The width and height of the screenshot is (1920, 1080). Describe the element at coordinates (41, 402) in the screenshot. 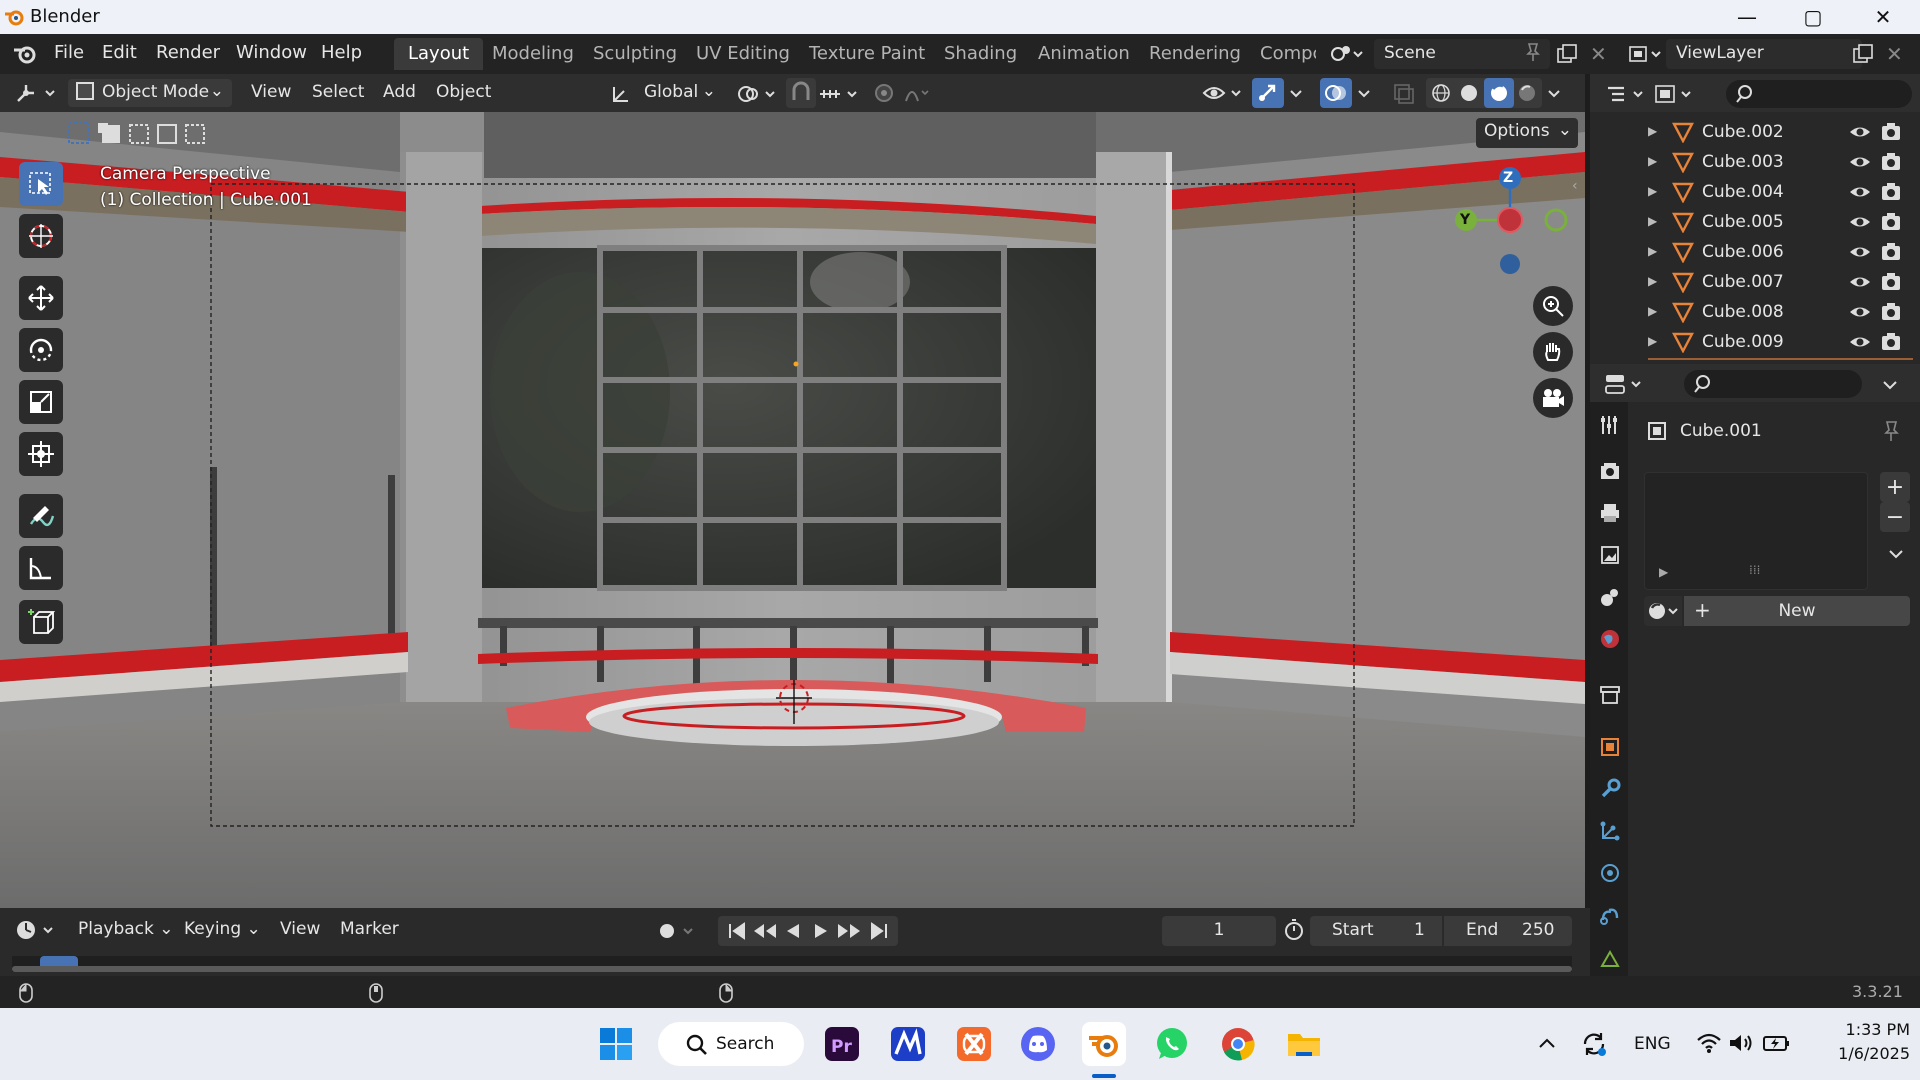

I see `scale-tool-icon` at that location.